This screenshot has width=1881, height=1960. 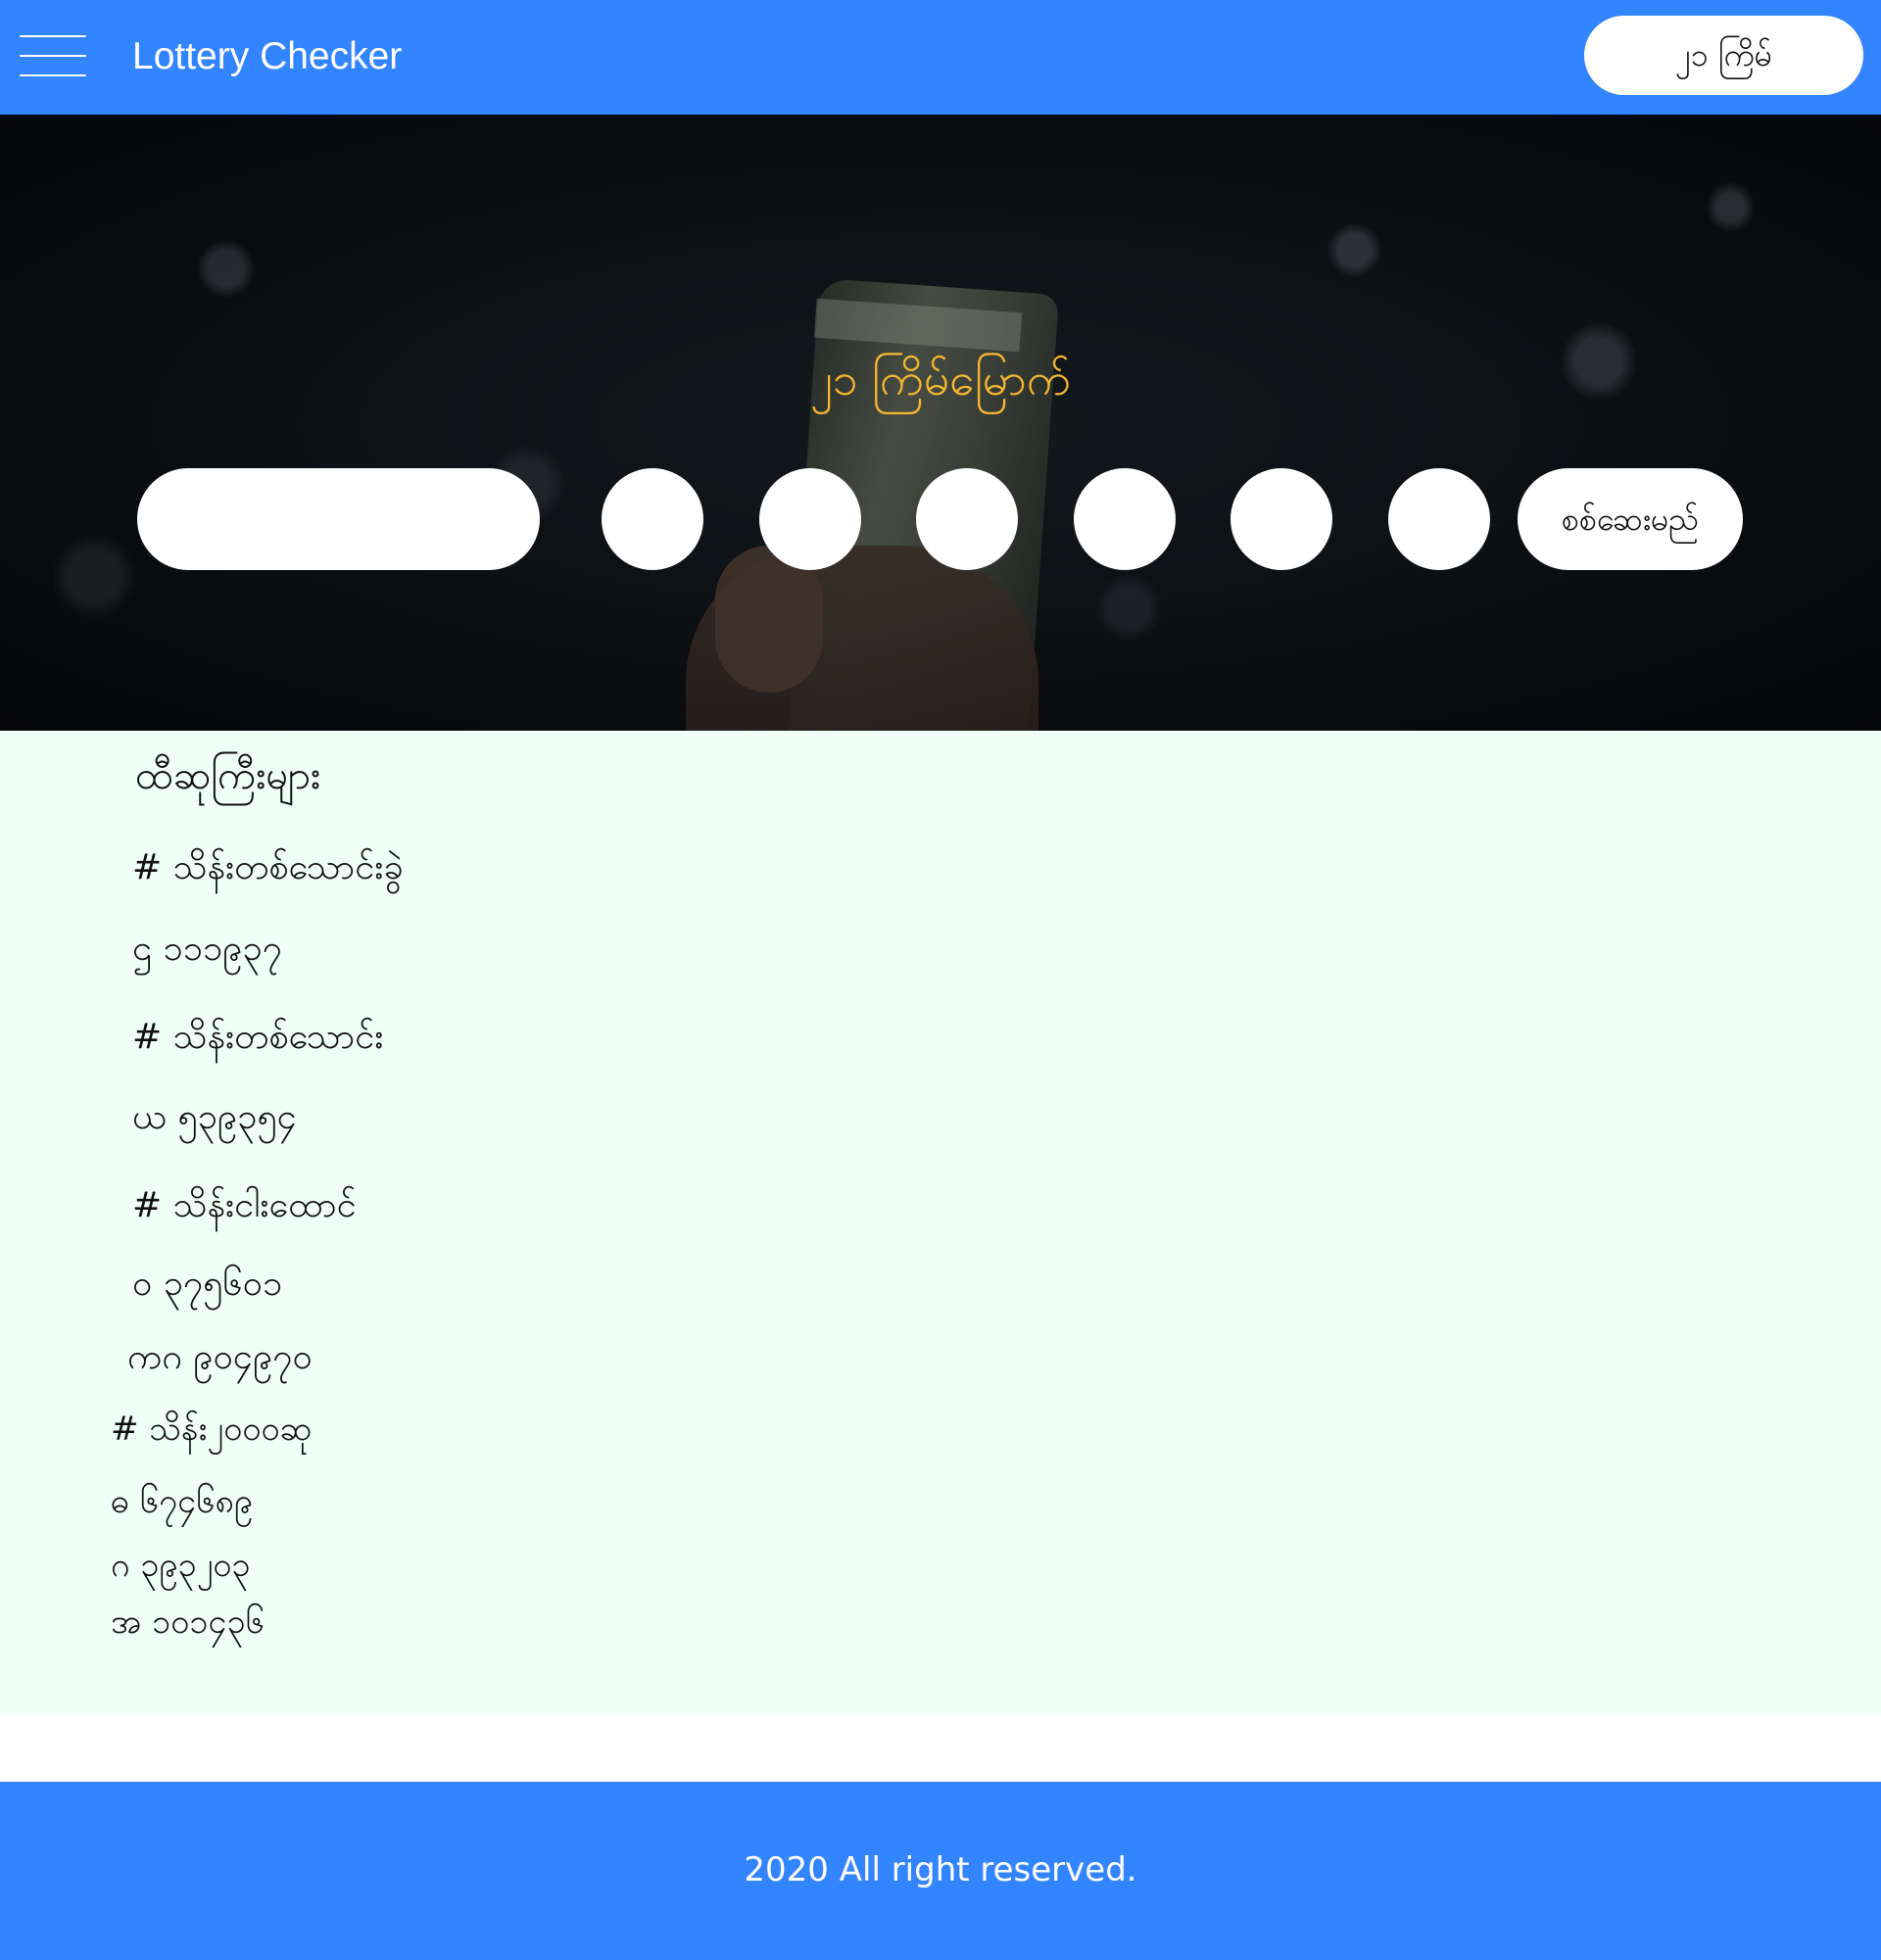 I want to click on prize-number: အ ၁၀၁၄၃၆, so click(x=188, y=1622).